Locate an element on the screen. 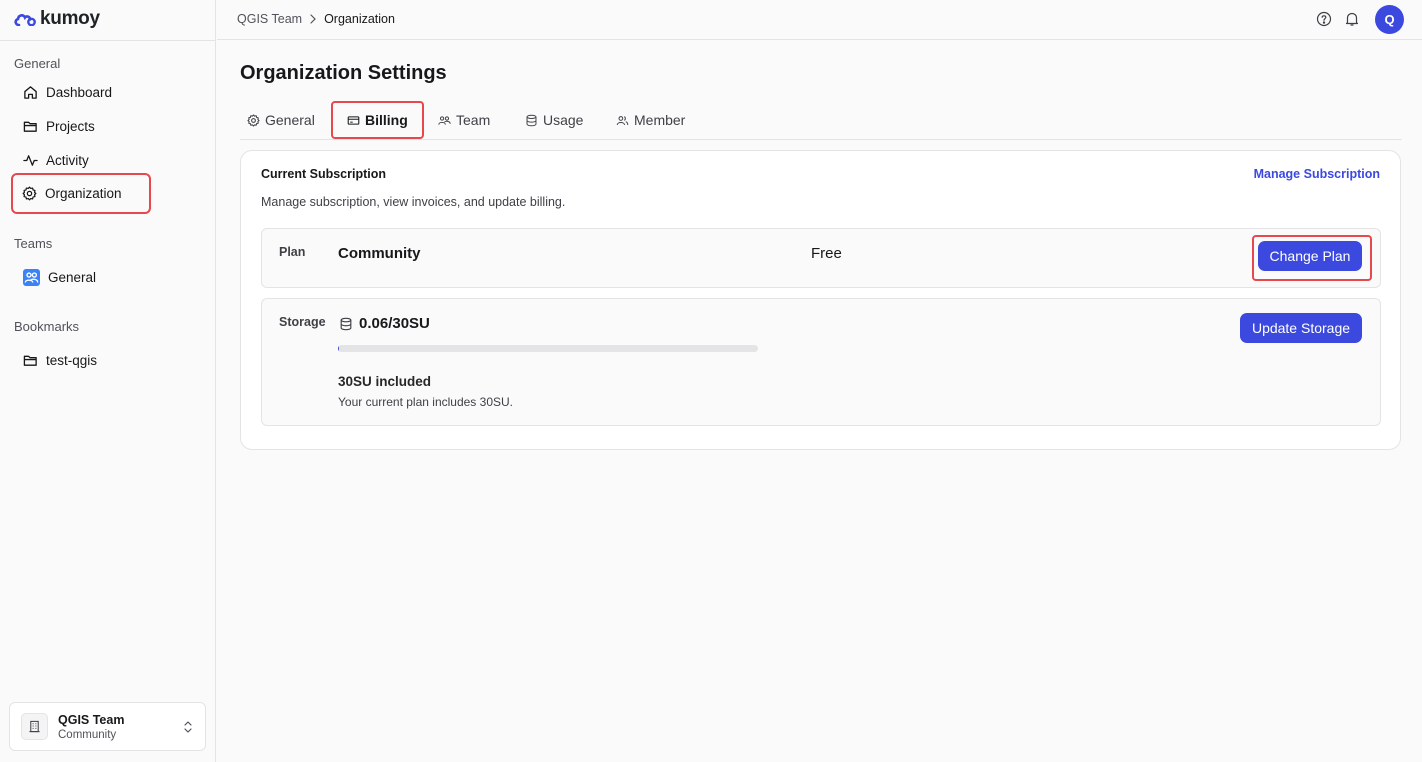  sidebar-item-team-general: General is located at coordinates (81, 277).